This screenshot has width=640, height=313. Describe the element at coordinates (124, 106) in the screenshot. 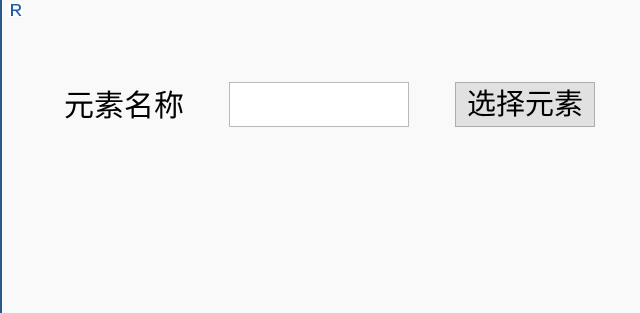

I see `element-name-label: 元素名称` at that location.